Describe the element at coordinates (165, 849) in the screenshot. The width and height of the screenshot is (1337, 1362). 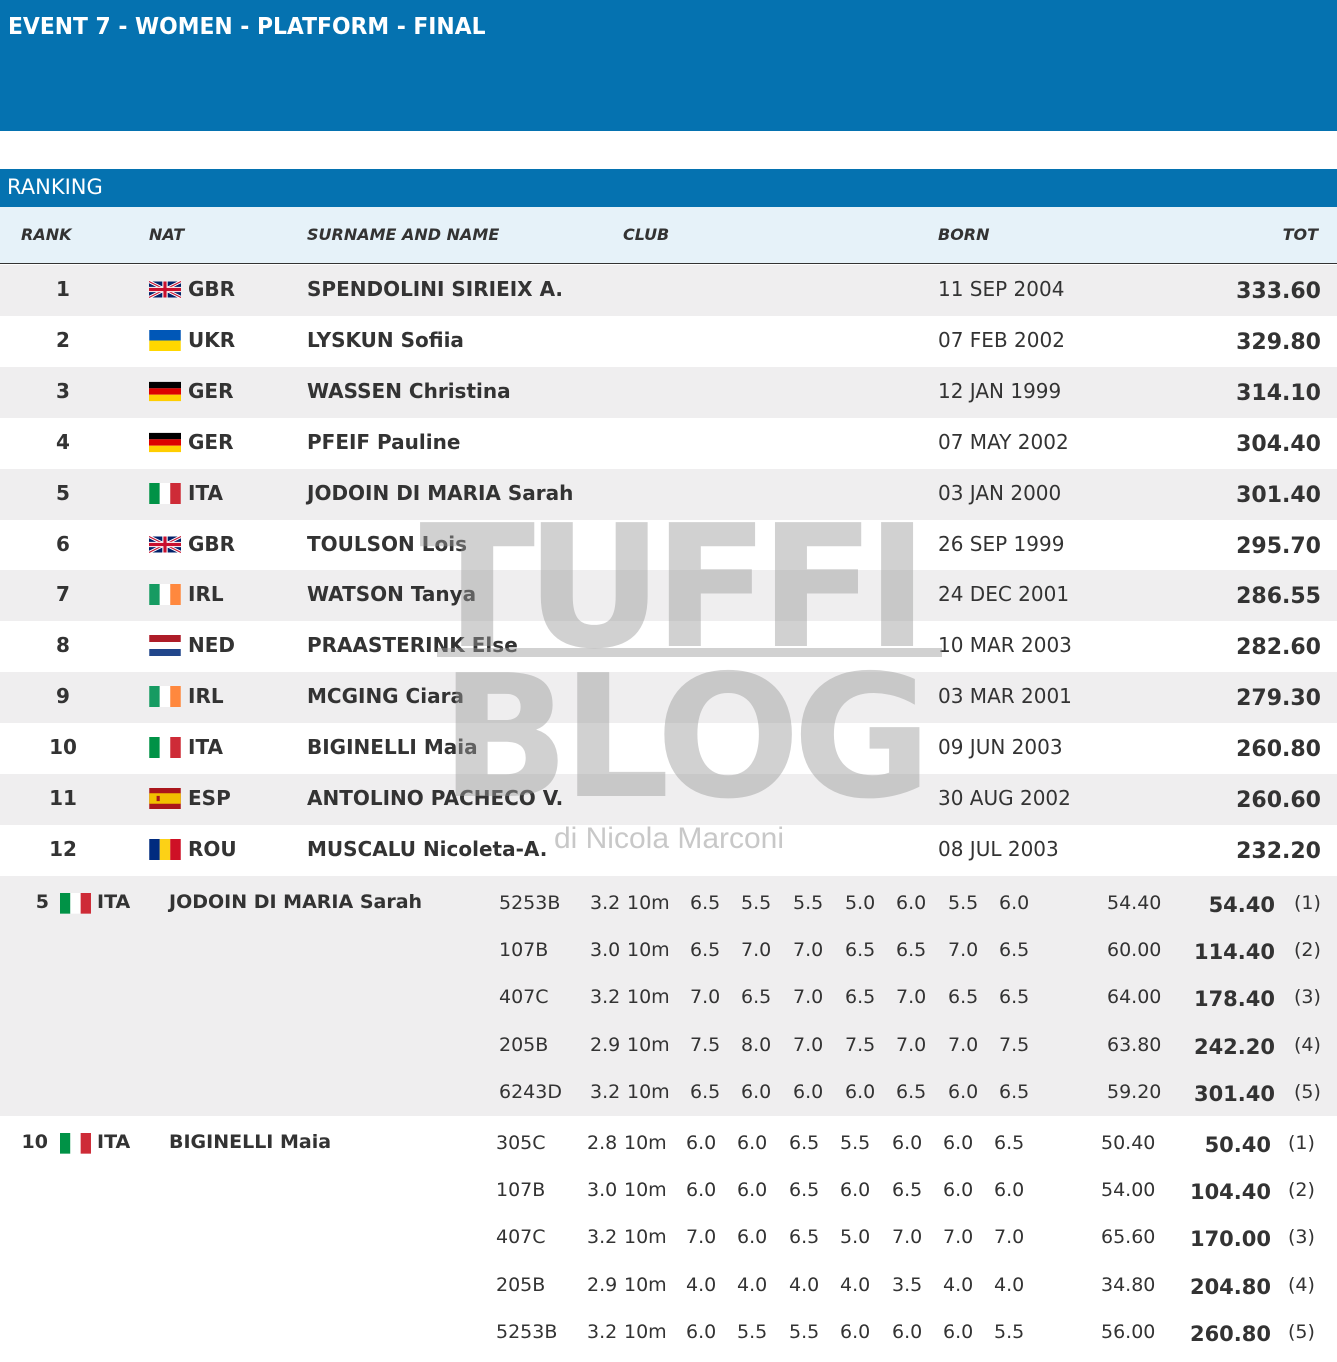
I see `flag-rou-icon` at that location.